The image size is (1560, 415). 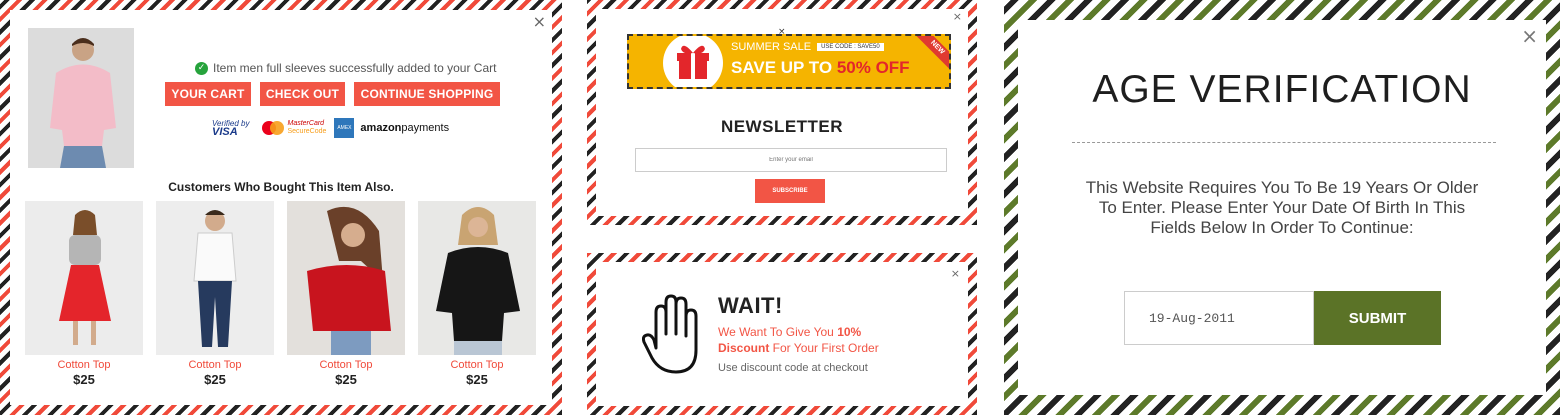 I want to click on visa-text: VISA, so click(x=225, y=132).